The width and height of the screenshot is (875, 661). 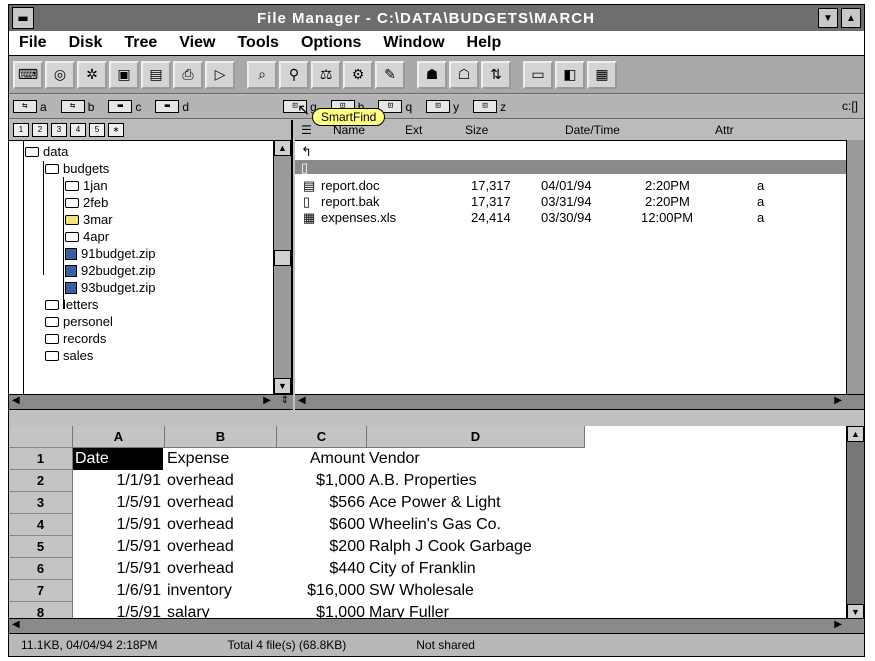 What do you see at coordinates (197, 43) in the screenshot?
I see `menu-view: View` at bounding box center [197, 43].